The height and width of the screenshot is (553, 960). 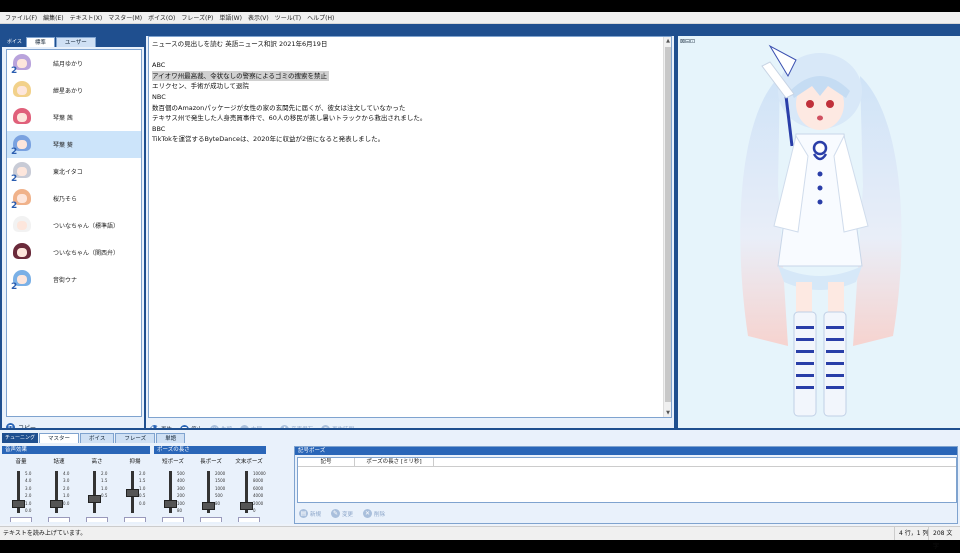 I want to click on edit-button: ✎ 変更, so click(x=342, y=513).